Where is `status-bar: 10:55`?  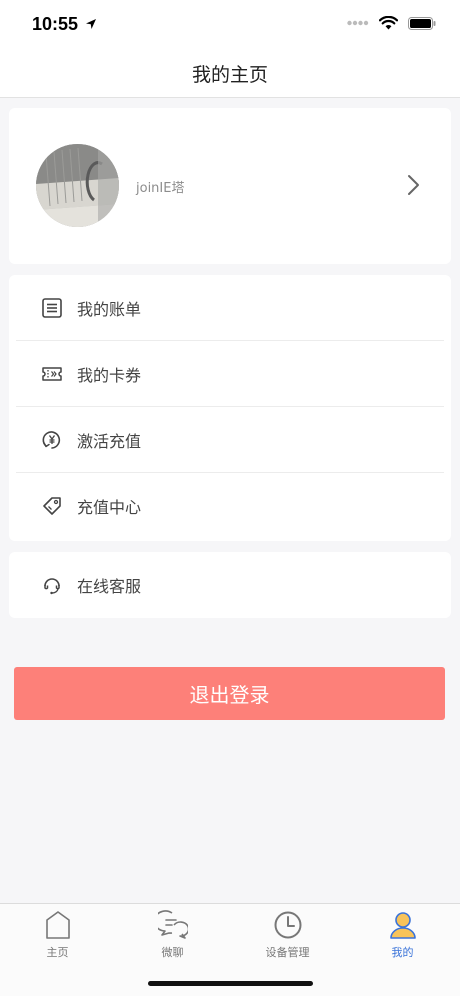 status-bar: 10:55 is located at coordinates (230, 25).